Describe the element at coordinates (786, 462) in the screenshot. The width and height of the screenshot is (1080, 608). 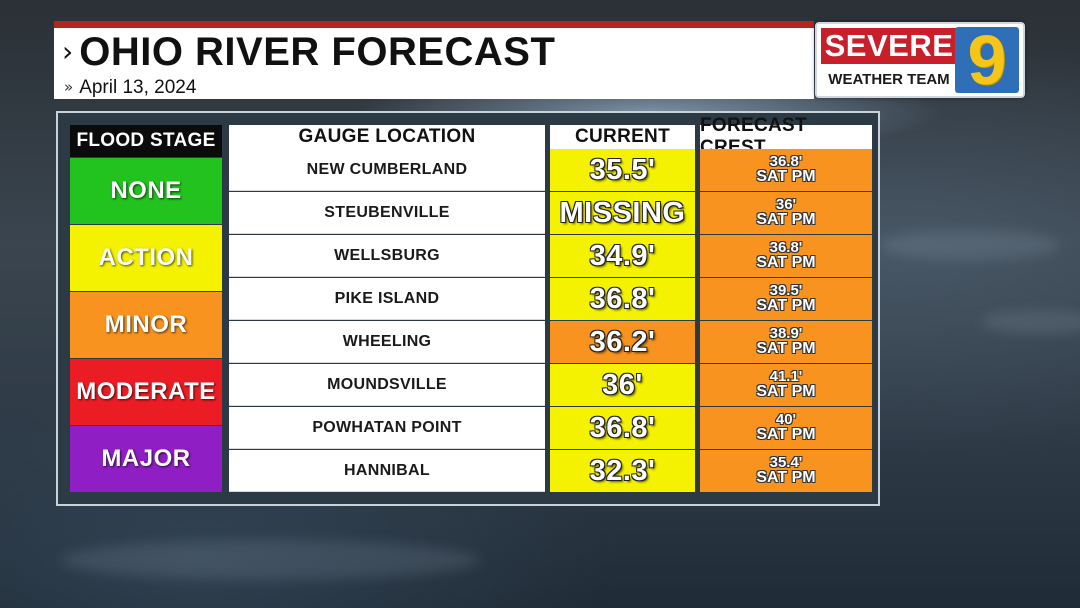
I see `crest-value: 35.4'` at that location.